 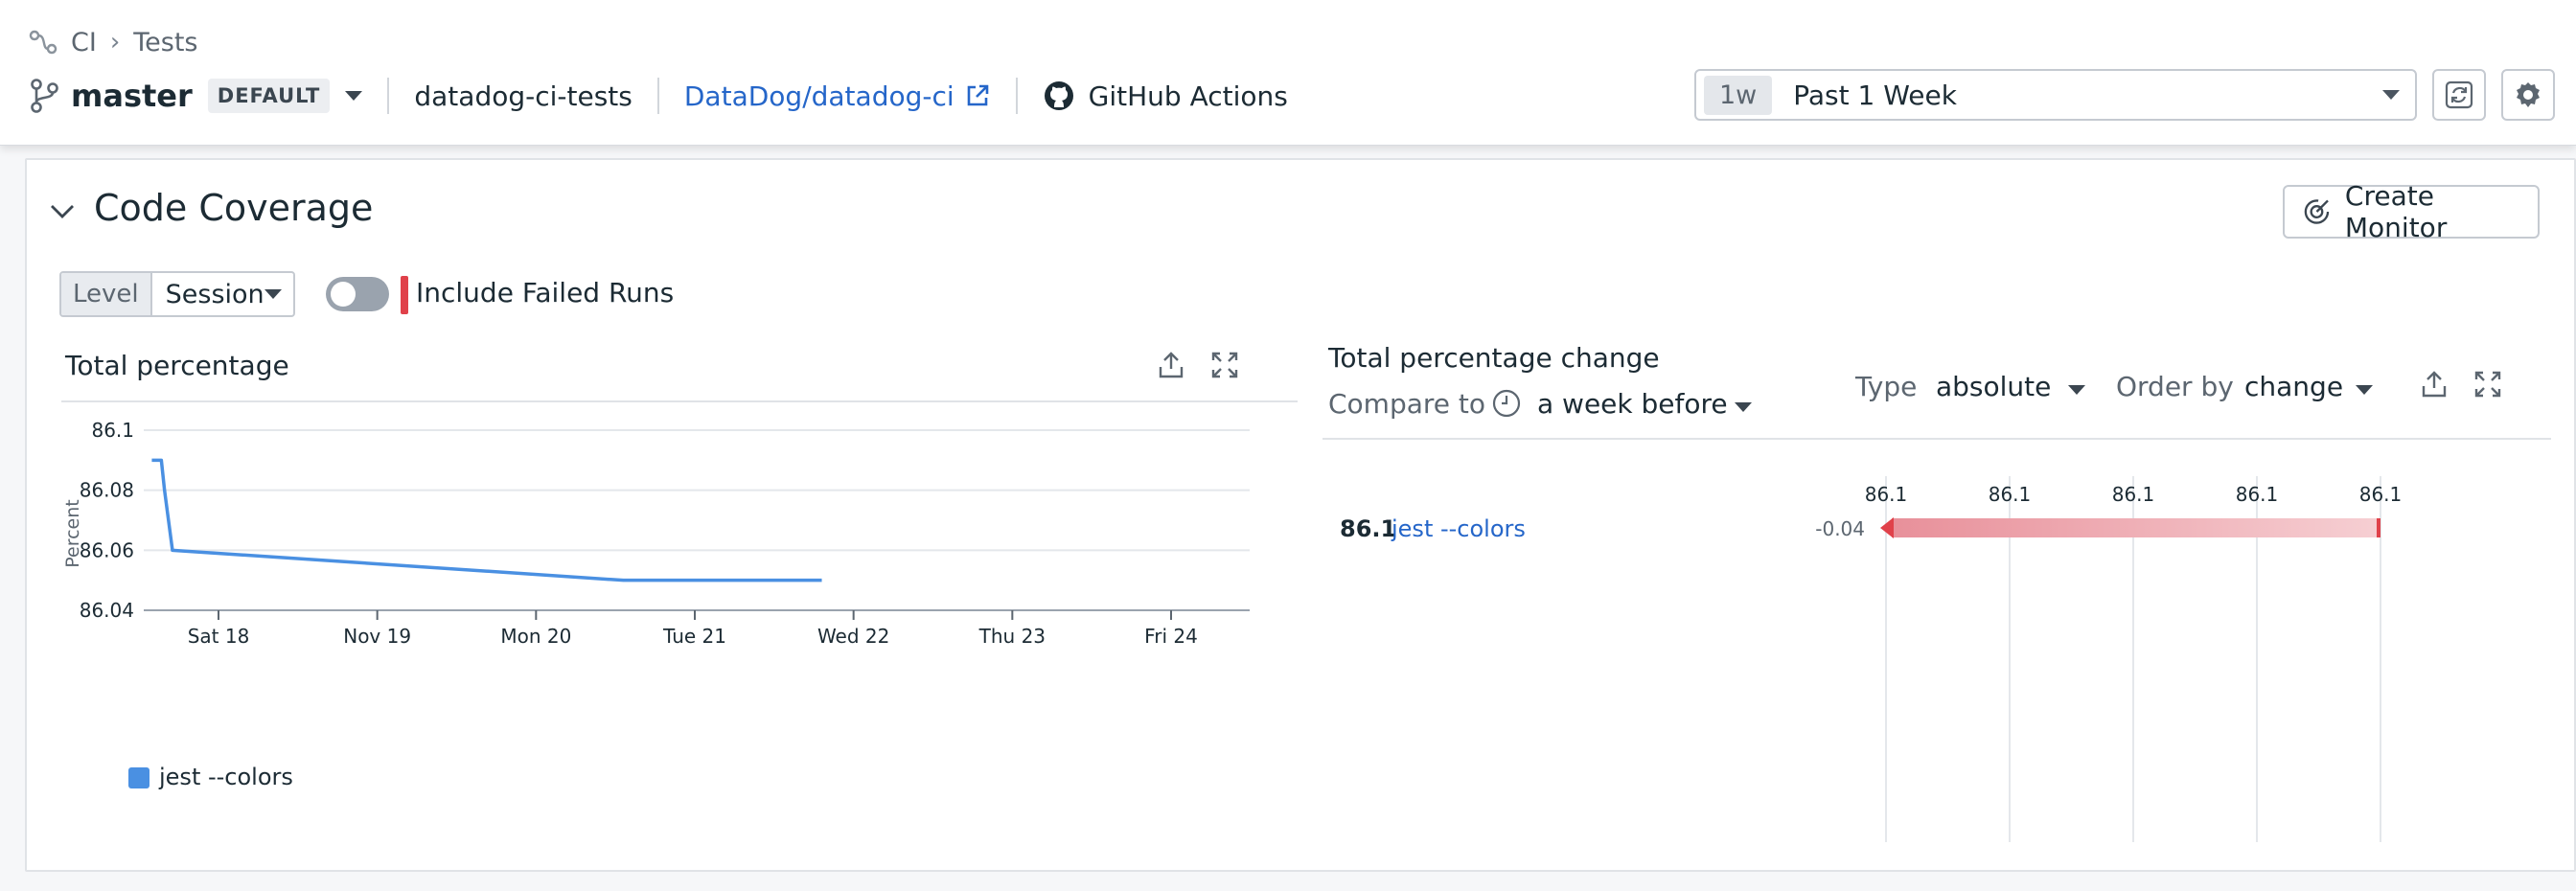 I want to click on failed-indicator, so click(x=404, y=295).